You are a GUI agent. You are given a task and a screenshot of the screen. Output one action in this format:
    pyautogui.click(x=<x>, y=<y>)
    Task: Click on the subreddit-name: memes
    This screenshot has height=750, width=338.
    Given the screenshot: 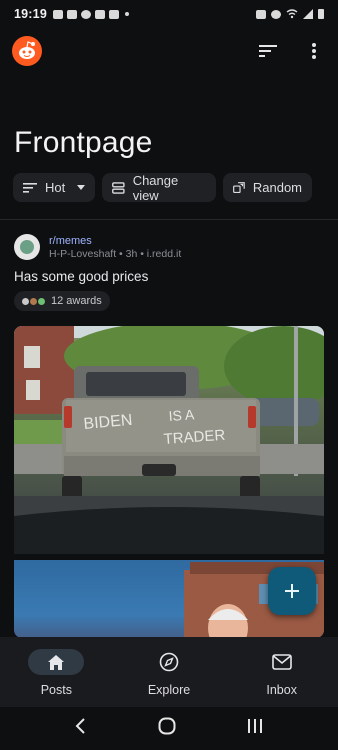 What is the action you would take?
    pyautogui.click(x=73, y=240)
    